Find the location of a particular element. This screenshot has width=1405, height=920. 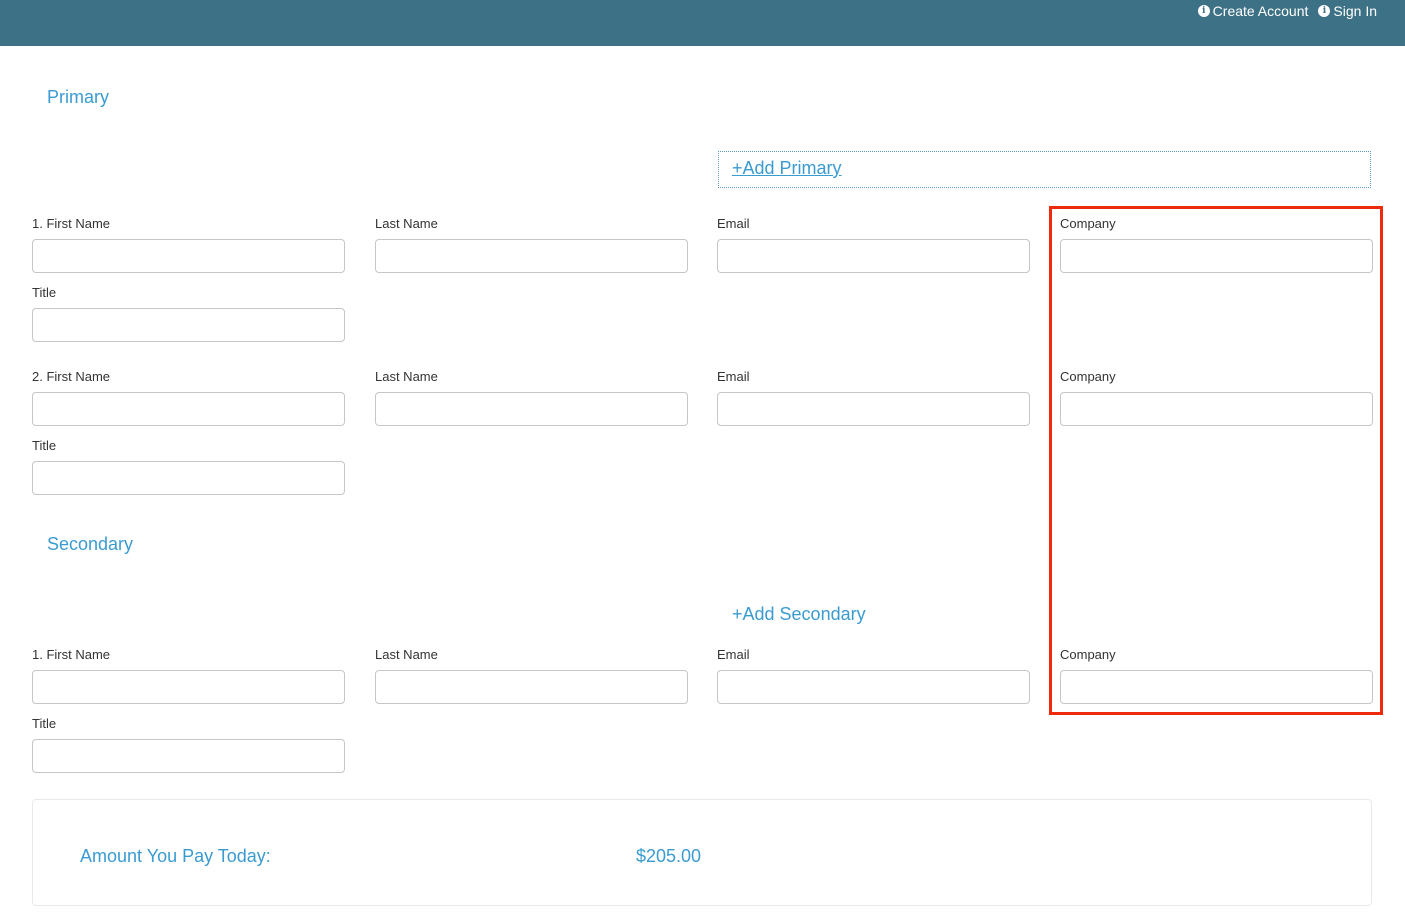

secondary-1-last-name-field: Last Name is located at coordinates (531, 675).